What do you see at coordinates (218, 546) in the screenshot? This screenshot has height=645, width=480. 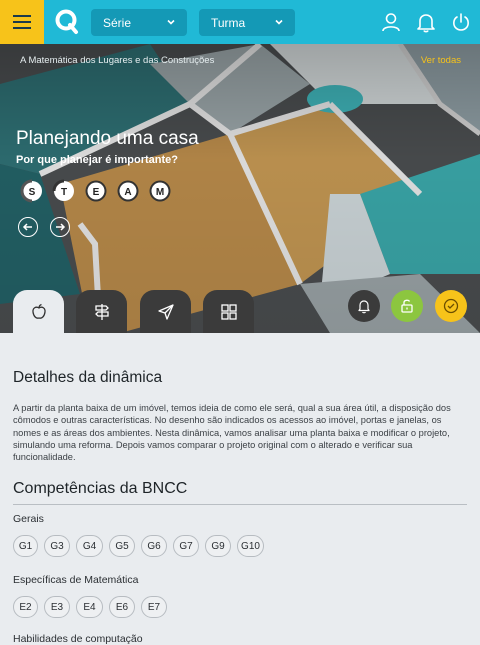 I see `competency-chip: G9` at bounding box center [218, 546].